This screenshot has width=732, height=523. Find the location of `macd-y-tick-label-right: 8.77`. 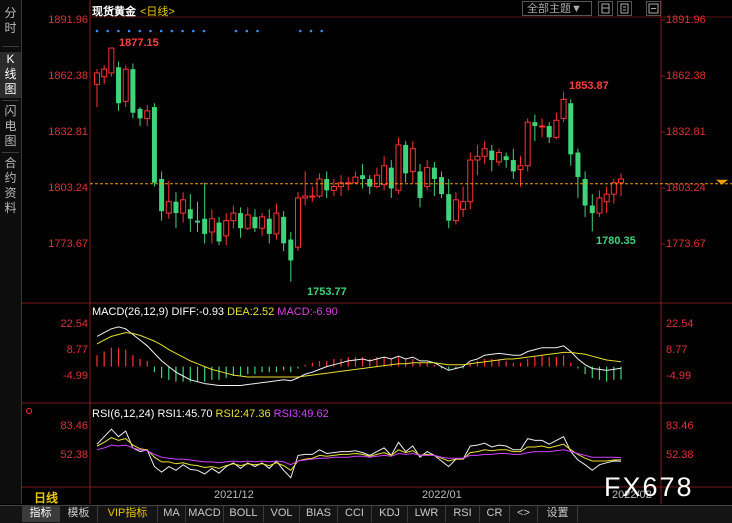

macd-y-tick-label-right: 8.77 is located at coordinates (677, 350).